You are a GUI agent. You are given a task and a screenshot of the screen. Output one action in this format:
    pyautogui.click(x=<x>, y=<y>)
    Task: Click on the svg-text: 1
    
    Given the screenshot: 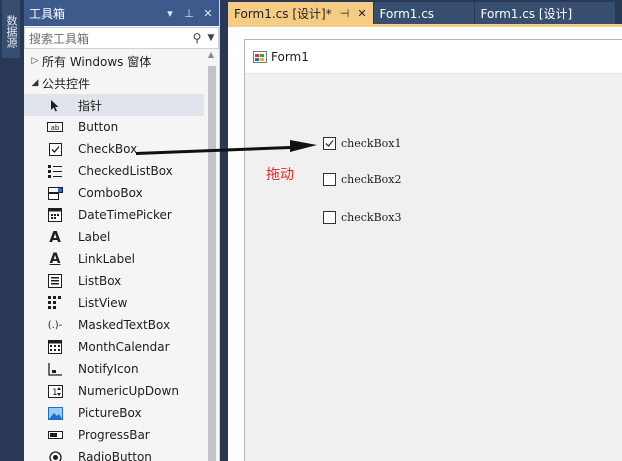 What is the action you would take?
    pyautogui.click(x=55, y=393)
    